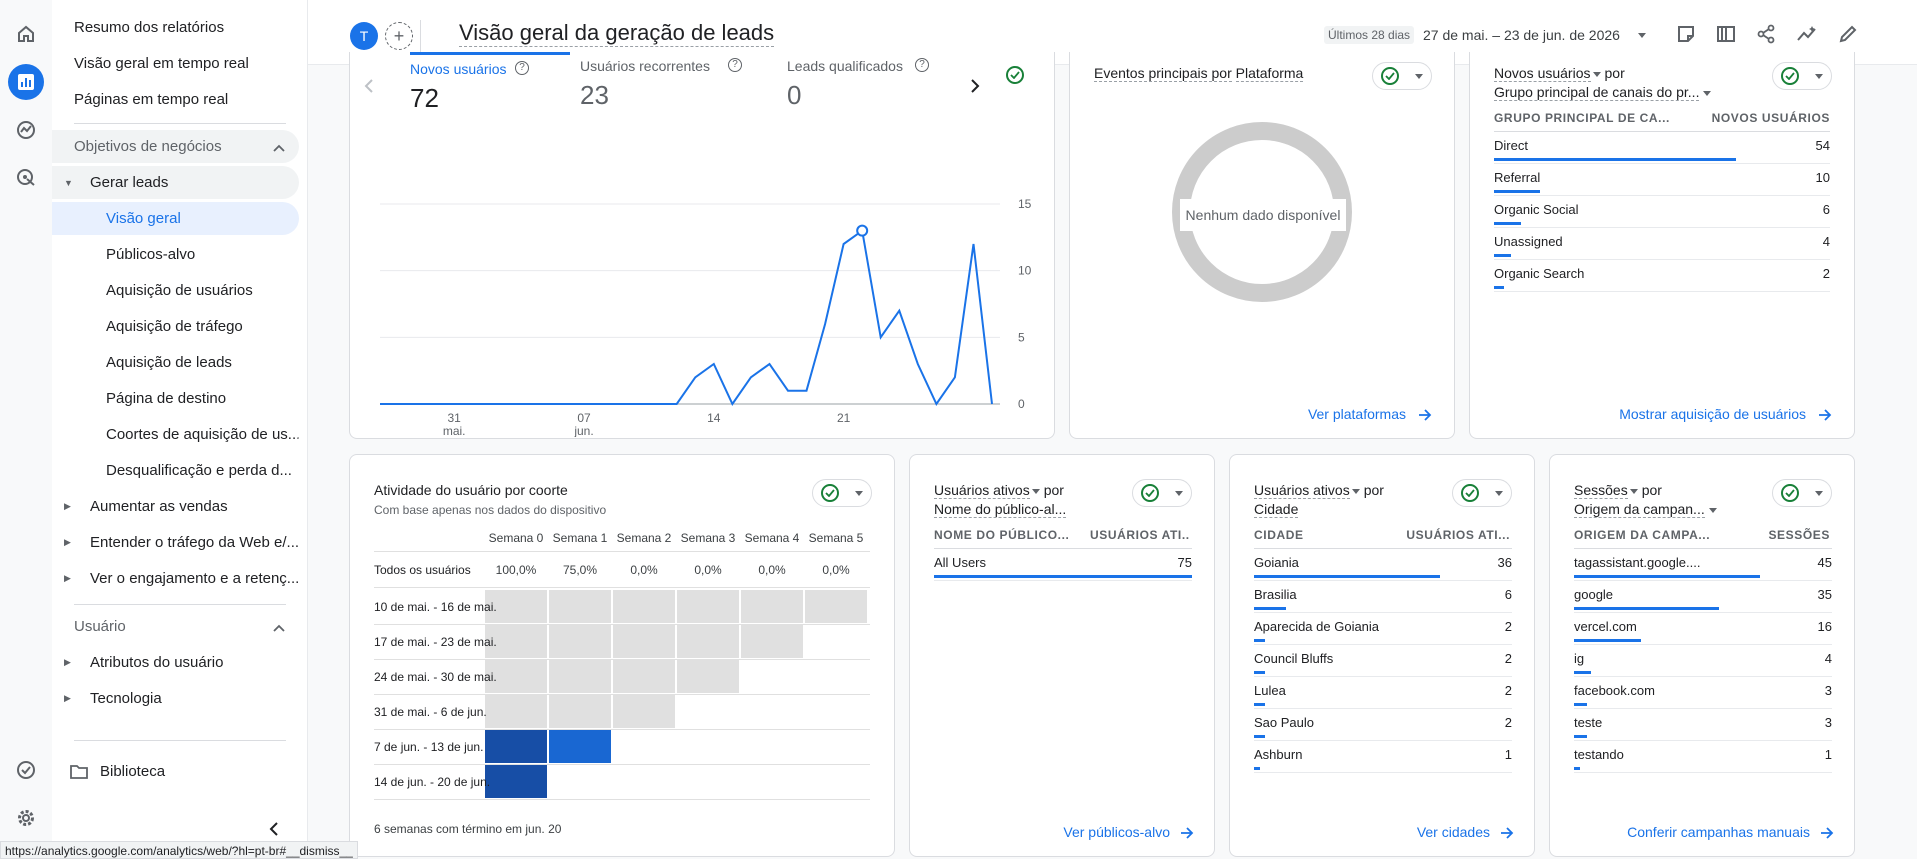  Describe the element at coordinates (26, 178) in the screenshot. I see `advertising-icon` at that location.